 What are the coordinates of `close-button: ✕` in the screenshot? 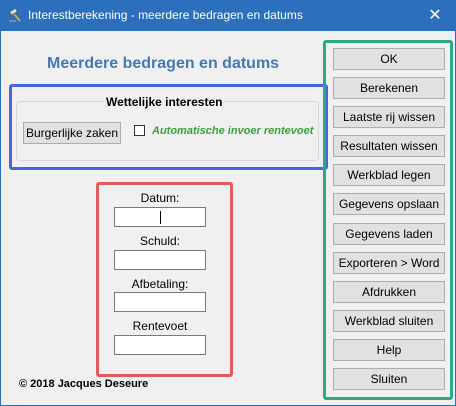 It's located at (435, 16).